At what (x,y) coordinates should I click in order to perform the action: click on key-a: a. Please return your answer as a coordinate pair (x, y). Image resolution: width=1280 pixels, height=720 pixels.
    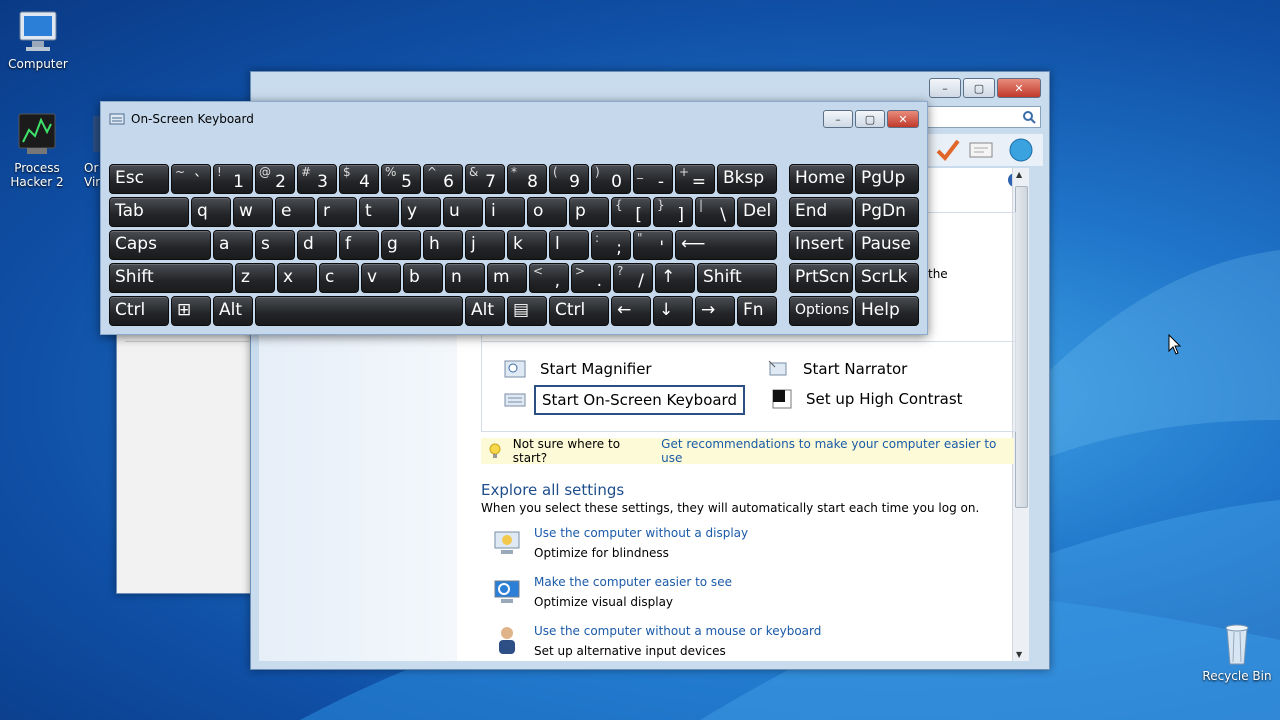
    Looking at the image, I should click on (233, 245).